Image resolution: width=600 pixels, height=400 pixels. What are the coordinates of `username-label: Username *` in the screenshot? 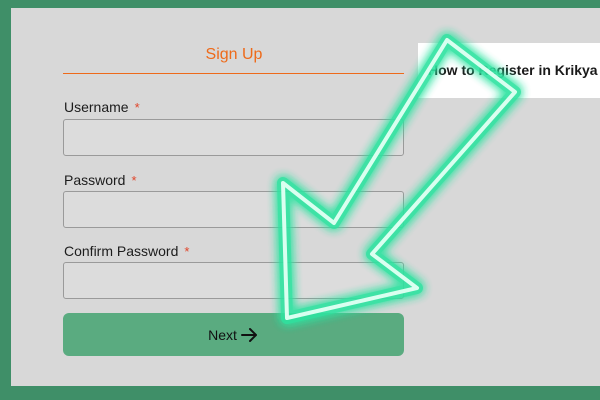 It's located at (102, 107).